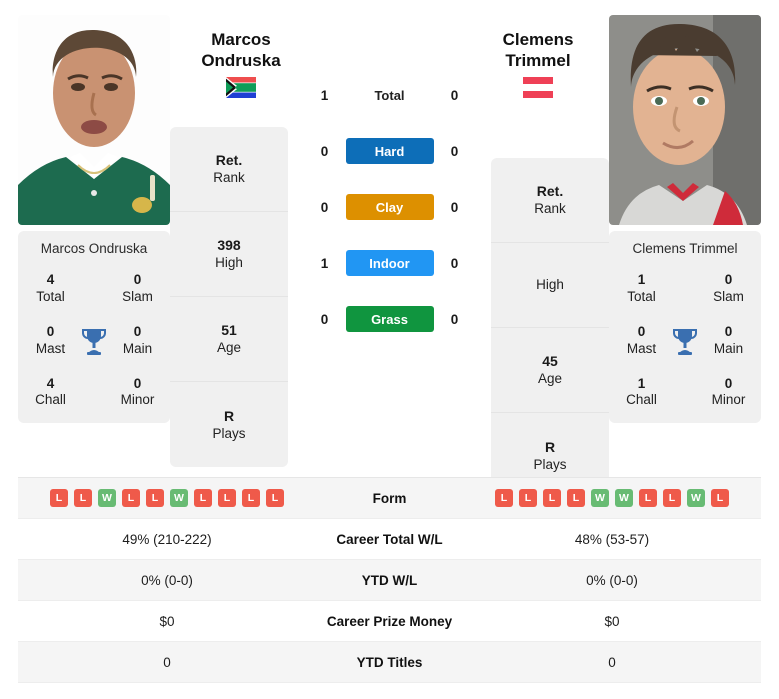  Describe the element at coordinates (550, 379) in the screenshot. I see `age-right-label: Age` at that location.